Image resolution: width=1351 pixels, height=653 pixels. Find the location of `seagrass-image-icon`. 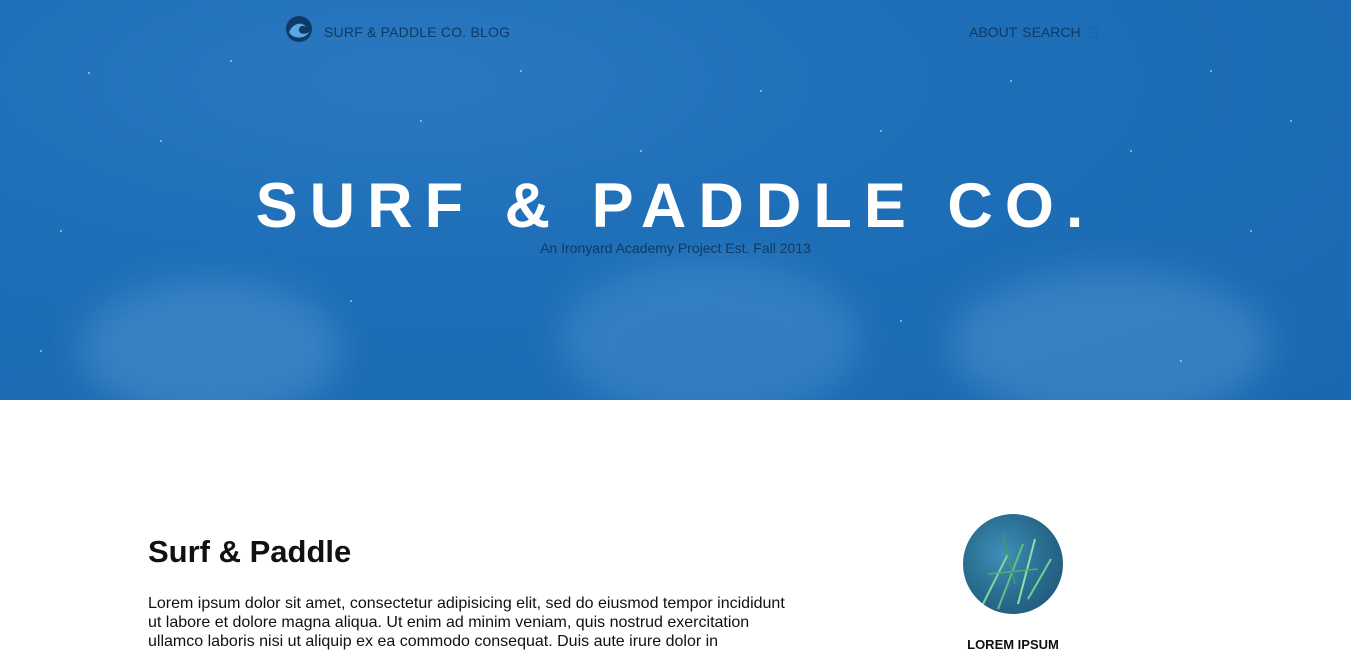

seagrass-image-icon is located at coordinates (1017, 571).